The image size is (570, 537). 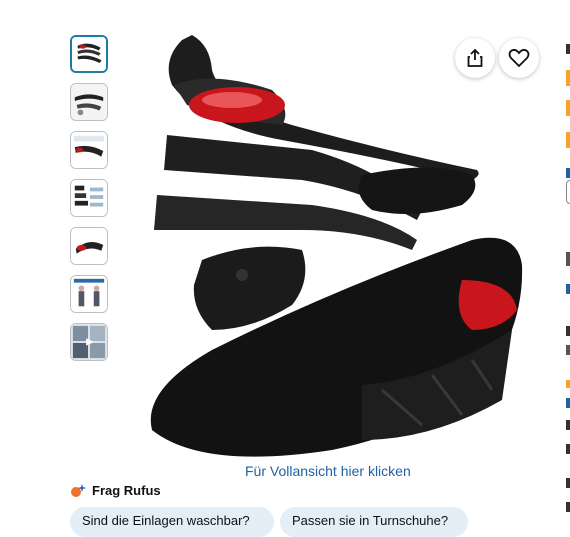 I want to click on share-icon, so click(x=475, y=57).